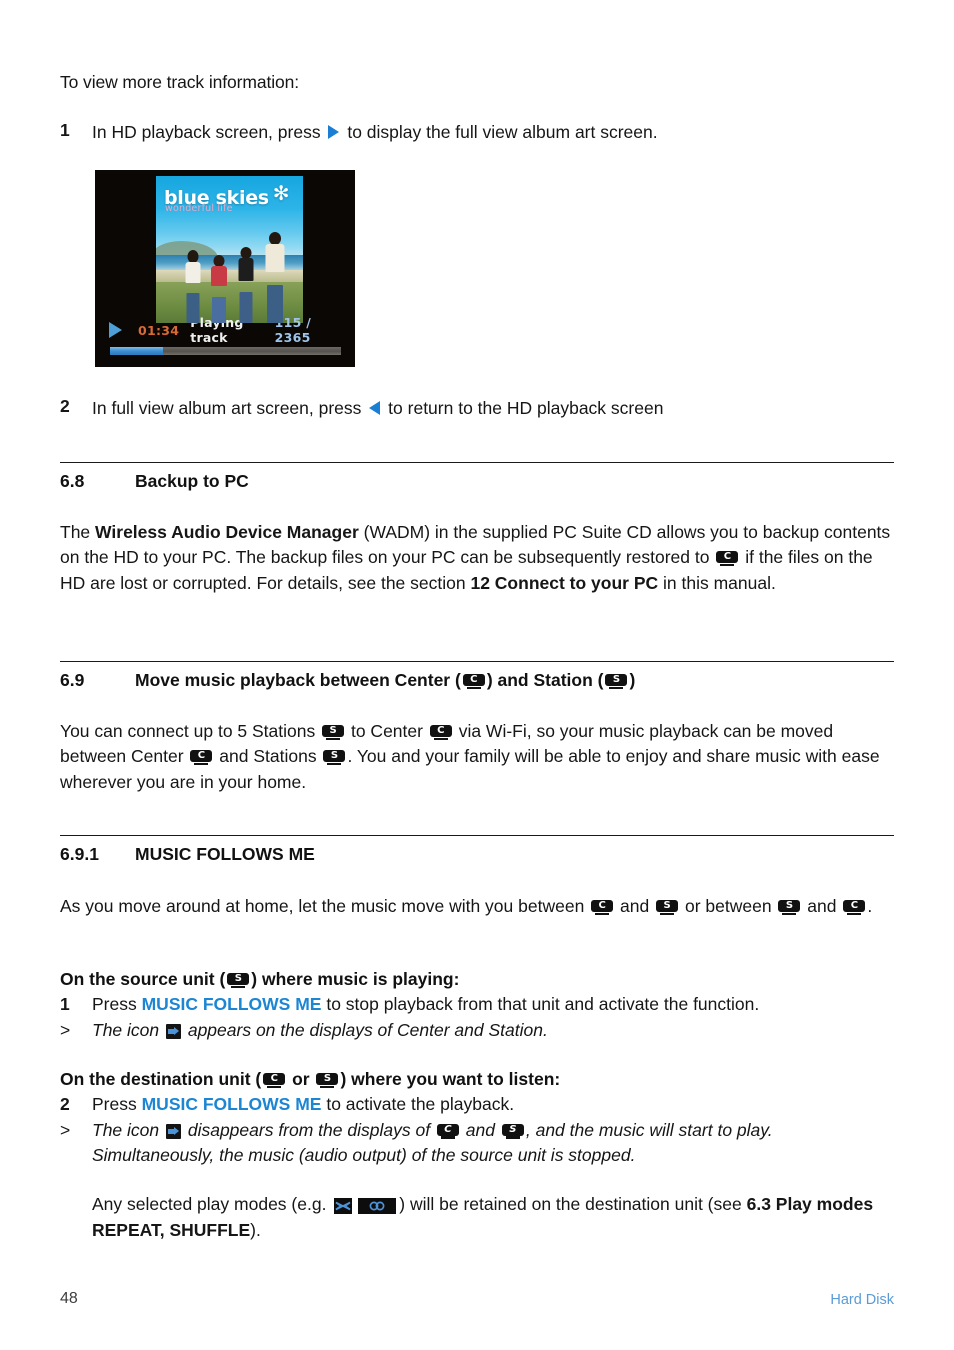 The width and height of the screenshot is (954, 1350). I want to click on lcd-elapsed-time: 01:34, so click(159, 330).